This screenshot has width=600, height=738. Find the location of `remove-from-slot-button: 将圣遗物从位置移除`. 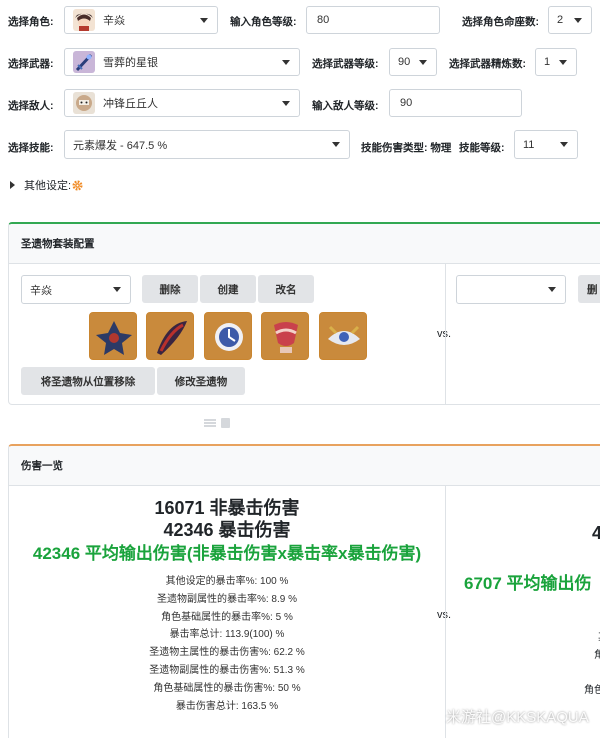

remove-from-slot-button: 将圣遗物从位置移除 is located at coordinates (88, 381).